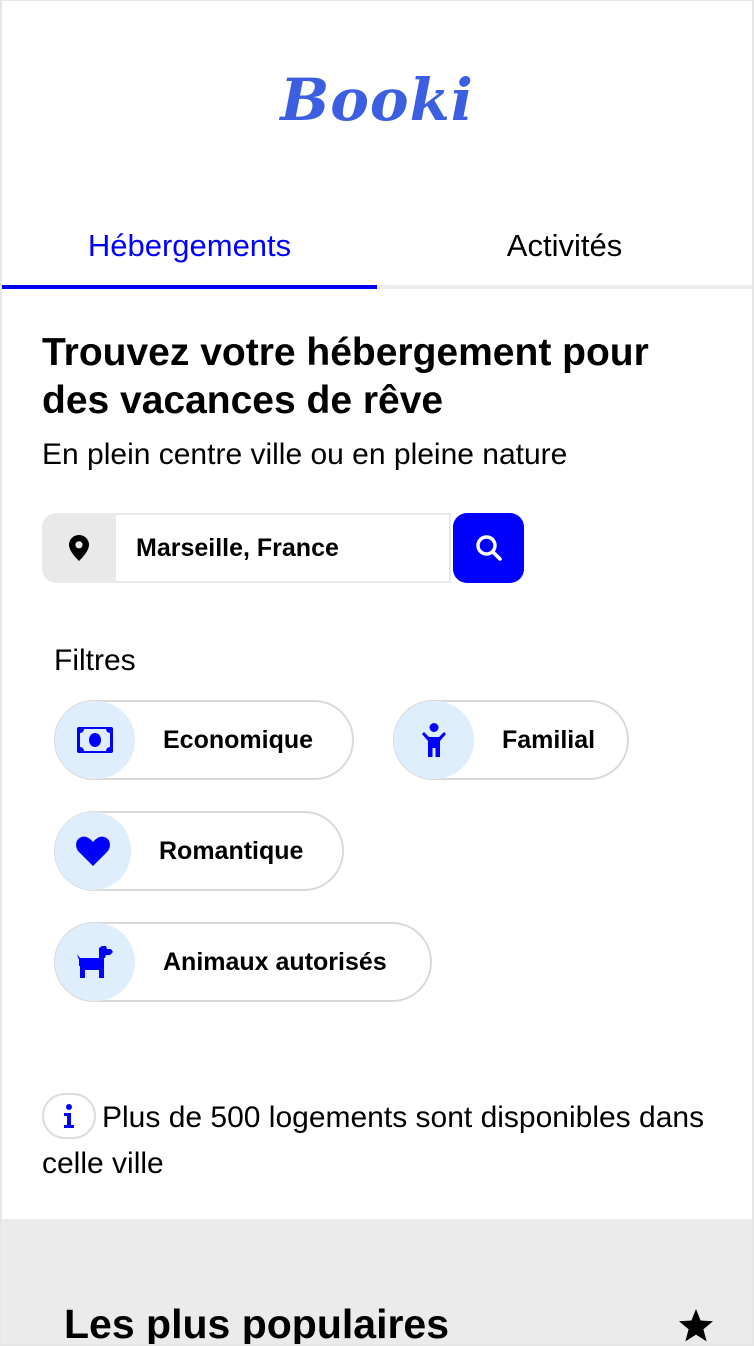  I want to click on booki-logo: Booki, so click(377, 100).